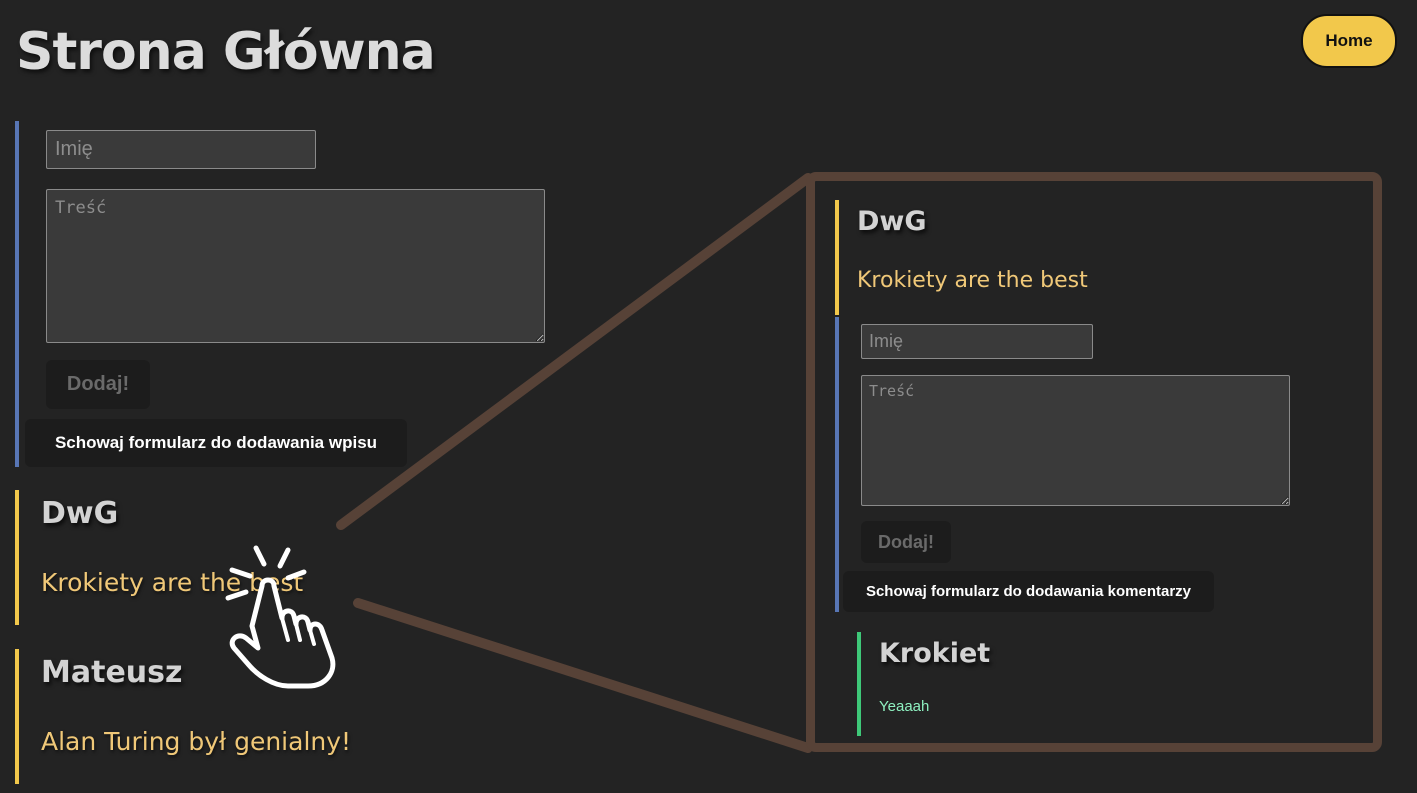 This screenshot has height=793, width=1417. I want to click on post-author: Mateusz, so click(112, 672).